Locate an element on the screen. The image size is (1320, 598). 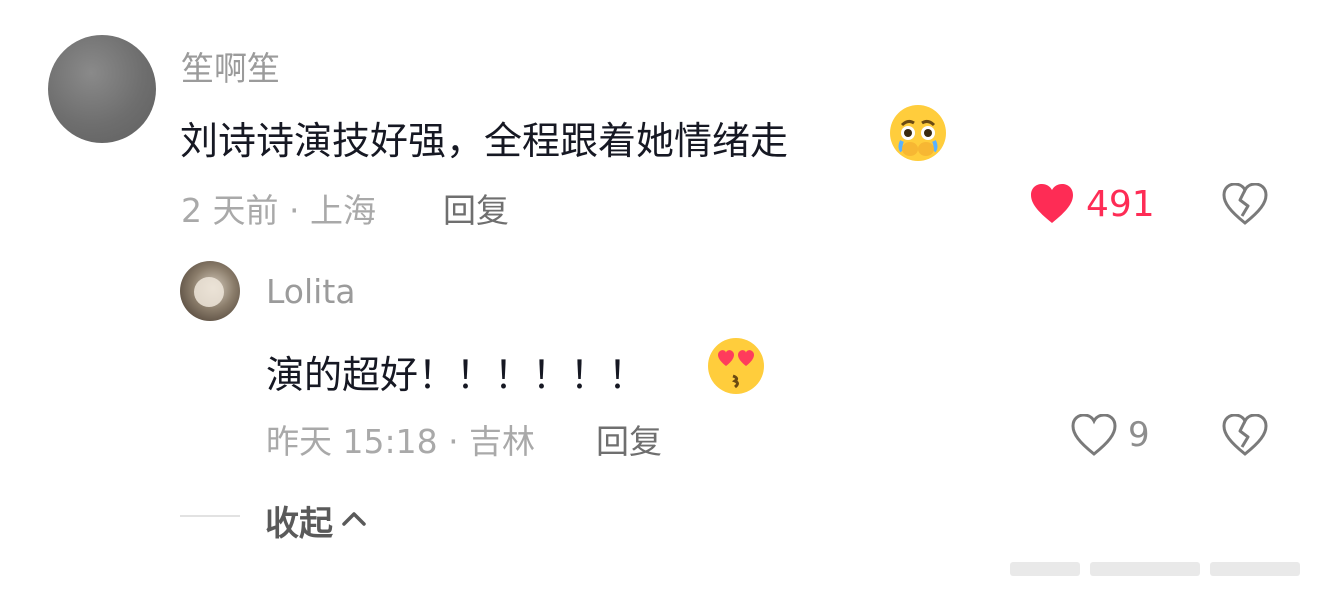
comment-text: 刘诗诗演技好强，全程跟着她情绪走 is located at coordinates (484, 141).